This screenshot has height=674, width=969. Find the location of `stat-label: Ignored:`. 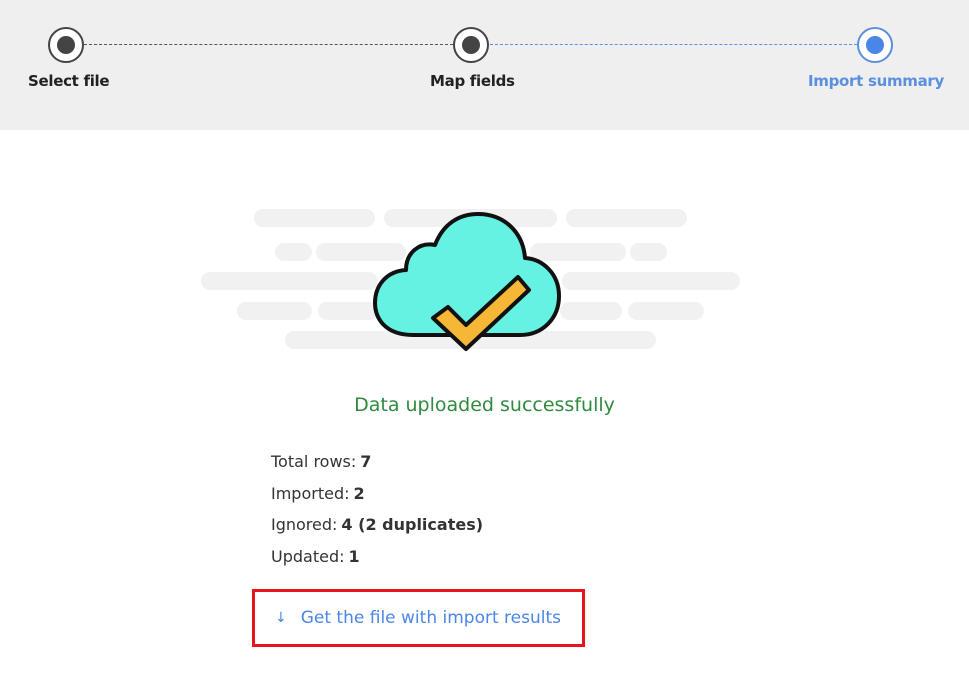

stat-label: Ignored: is located at coordinates (304, 524).